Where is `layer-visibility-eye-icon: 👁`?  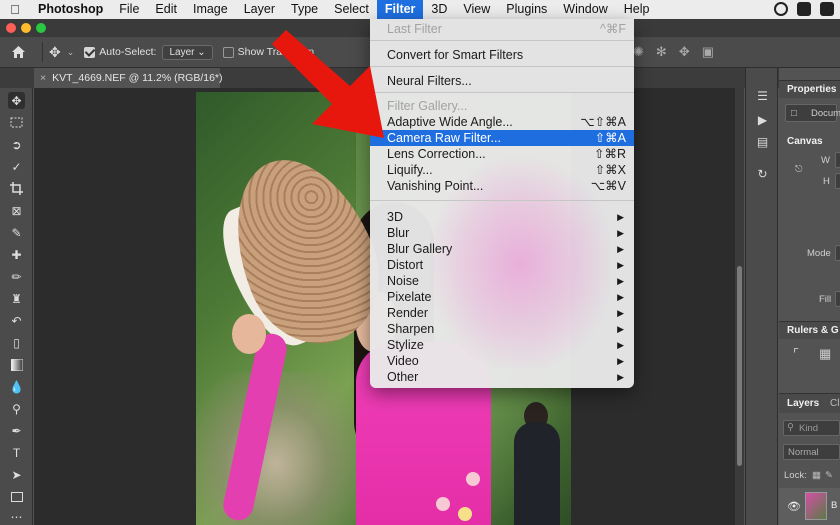 layer-visibility-eye-icon: 👁 is located at coordinates (794, 506).